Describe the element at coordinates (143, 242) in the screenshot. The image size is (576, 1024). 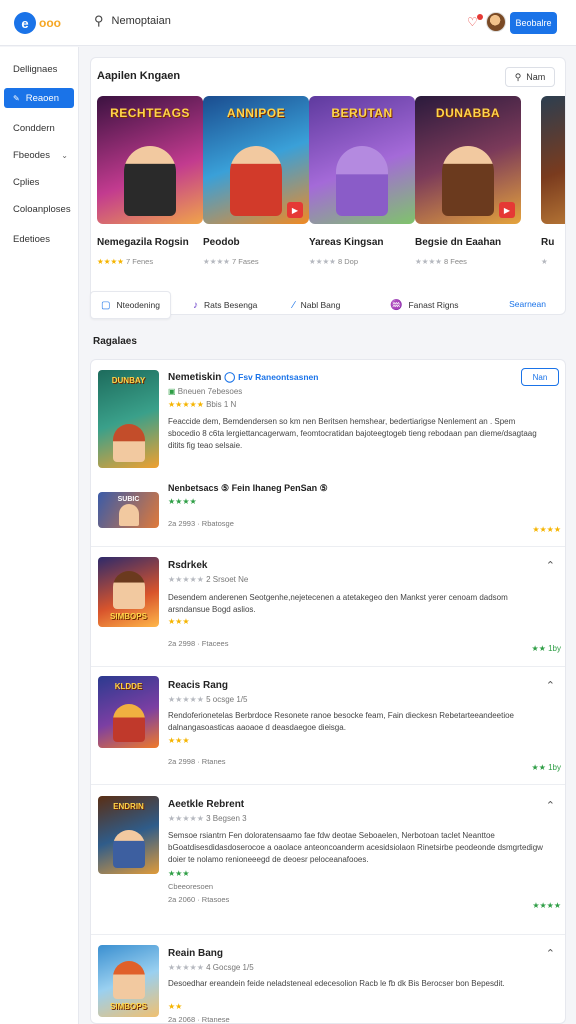
I see `game-name: Nemegazila Rogsin` at that location.